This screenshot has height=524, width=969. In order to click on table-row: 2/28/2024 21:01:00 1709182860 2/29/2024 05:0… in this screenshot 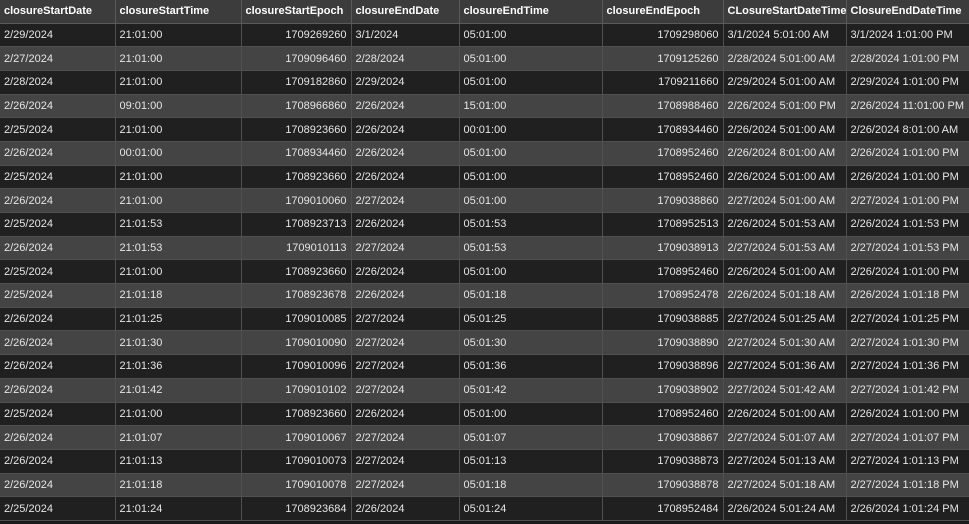, I will do `click(484, 82)`.